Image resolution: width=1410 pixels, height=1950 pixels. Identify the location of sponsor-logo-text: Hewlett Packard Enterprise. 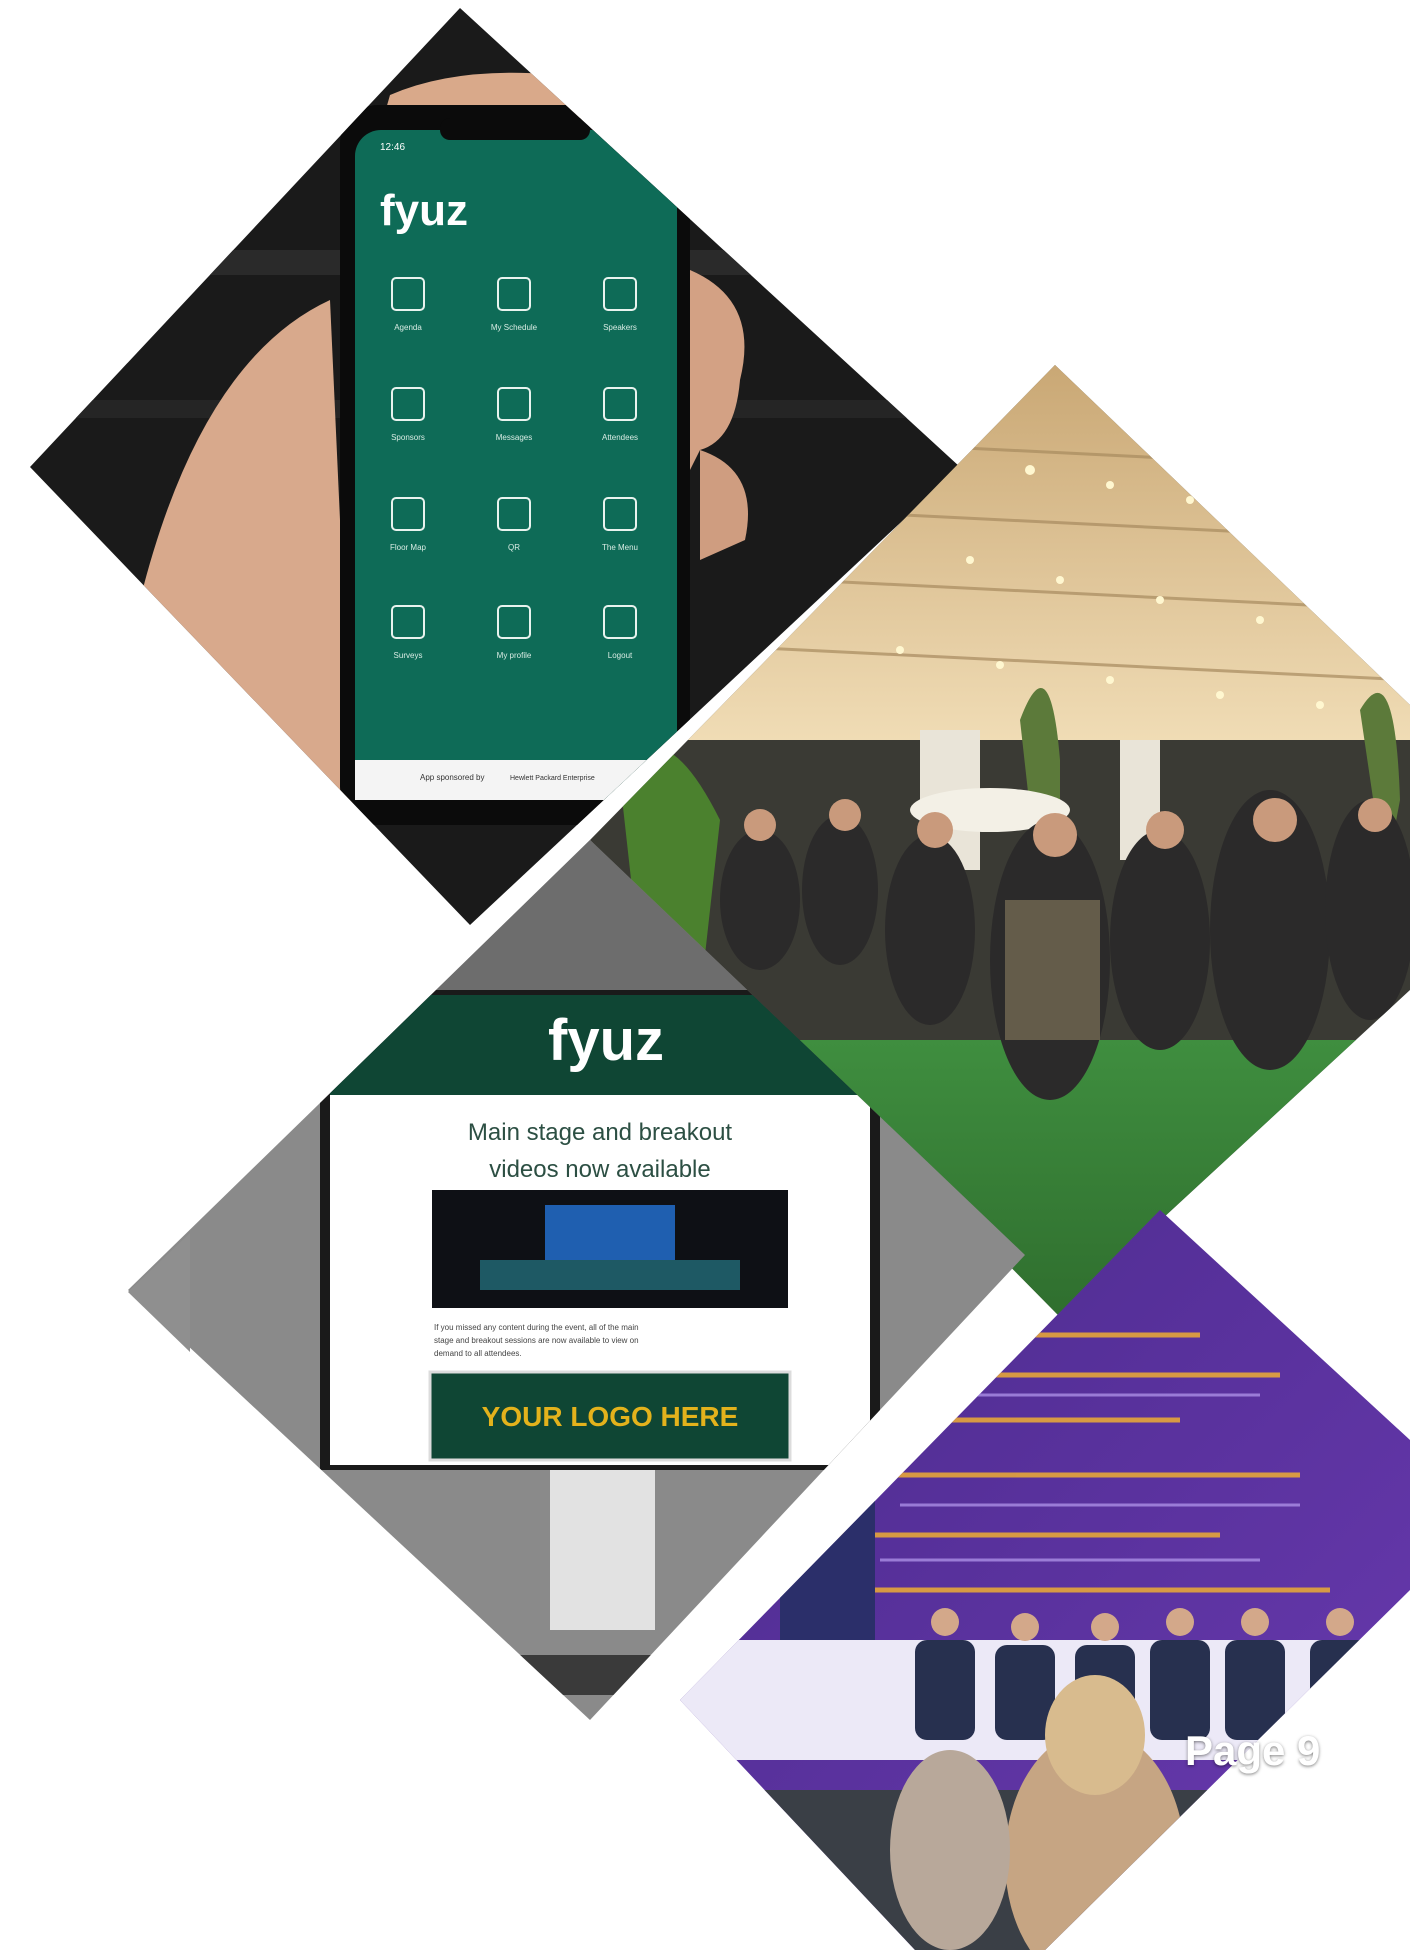
(552, 778).